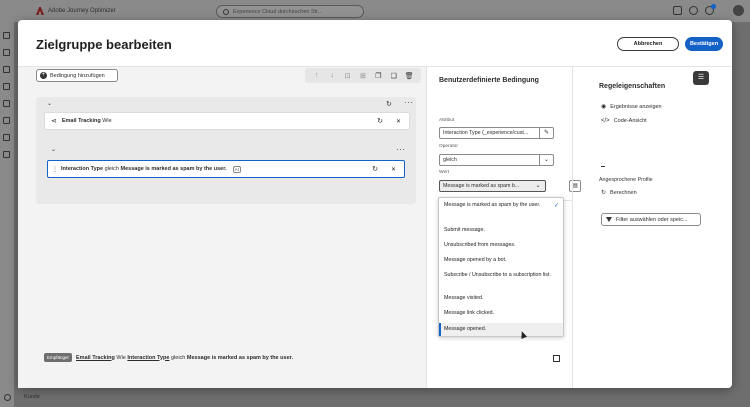  Describe the element at coordinates (631, 107) in the screenshot. I see `show-results-link: ◉ Ergebnisse anzeigen` at that location.